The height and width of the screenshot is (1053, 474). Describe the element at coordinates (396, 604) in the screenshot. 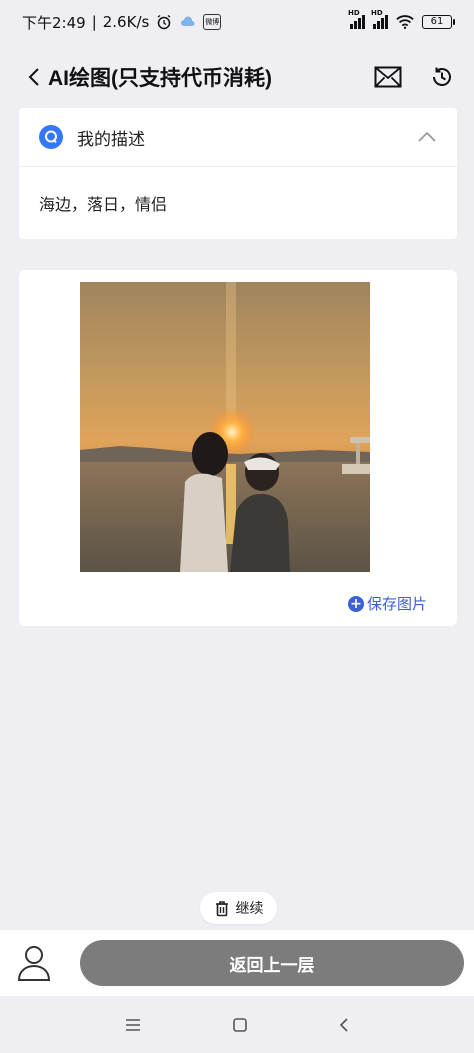

I see `save-image-label: 保存图片` at that location.